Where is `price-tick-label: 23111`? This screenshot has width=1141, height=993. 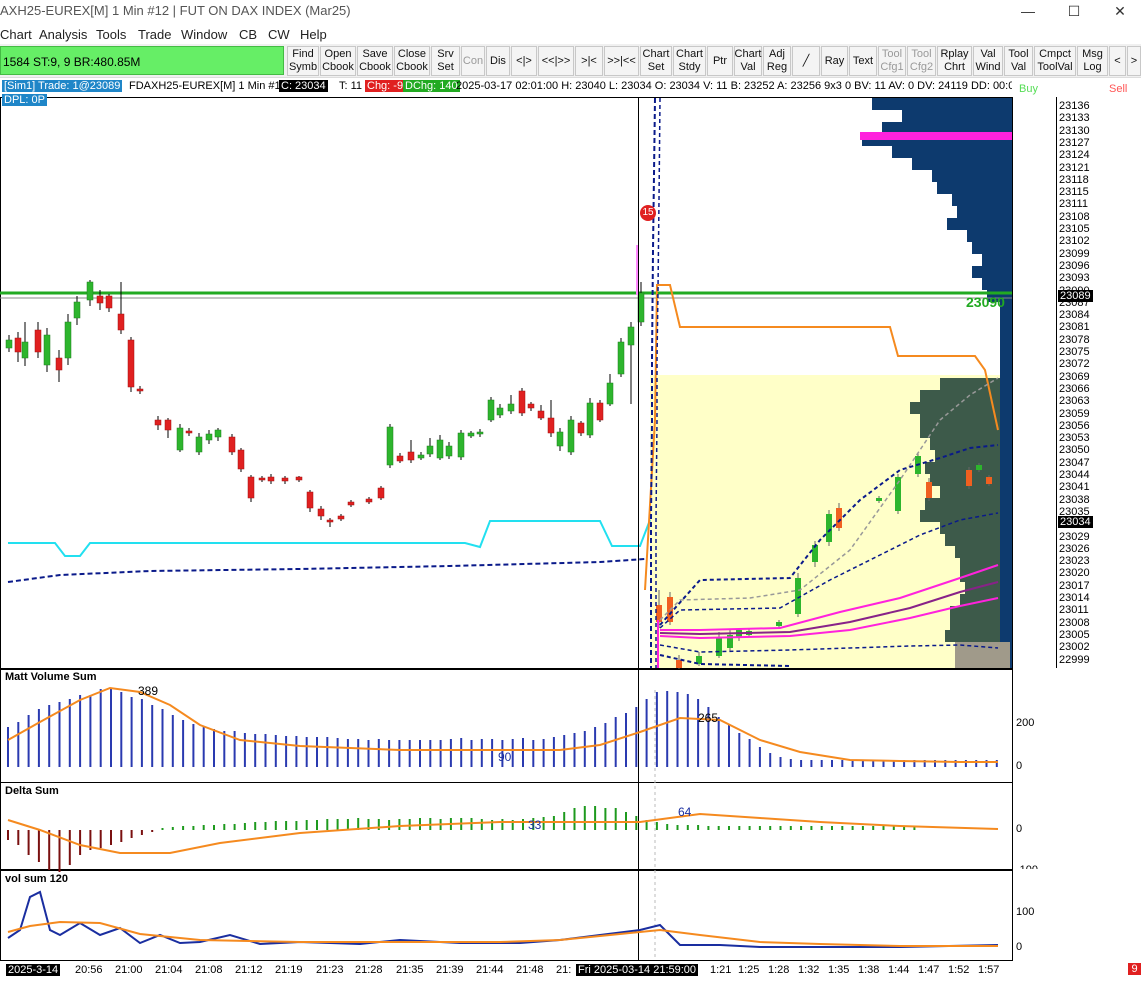
price-tick-label: 23111 is located at coordinates (1073, 204).